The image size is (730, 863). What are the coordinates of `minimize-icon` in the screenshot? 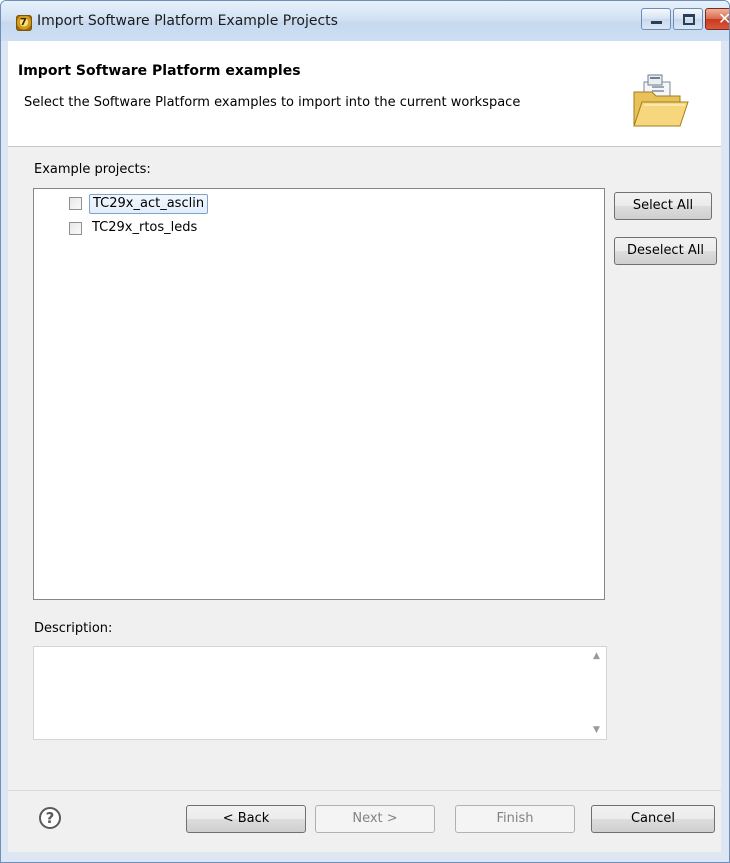 It's located at (656, 22).